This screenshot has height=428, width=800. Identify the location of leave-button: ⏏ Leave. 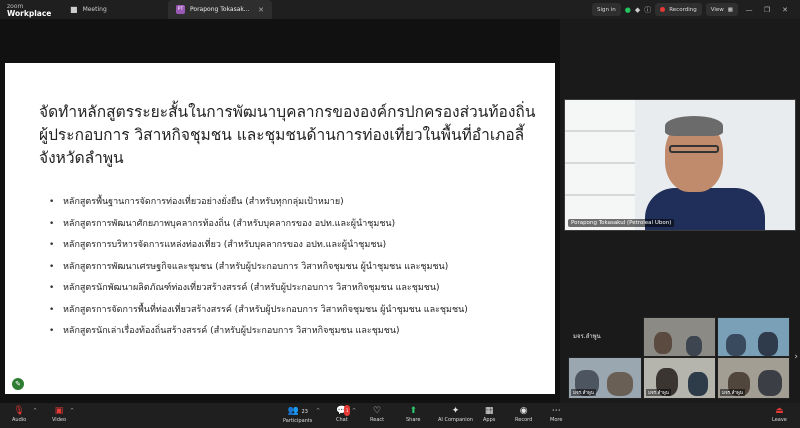
(779, 415).